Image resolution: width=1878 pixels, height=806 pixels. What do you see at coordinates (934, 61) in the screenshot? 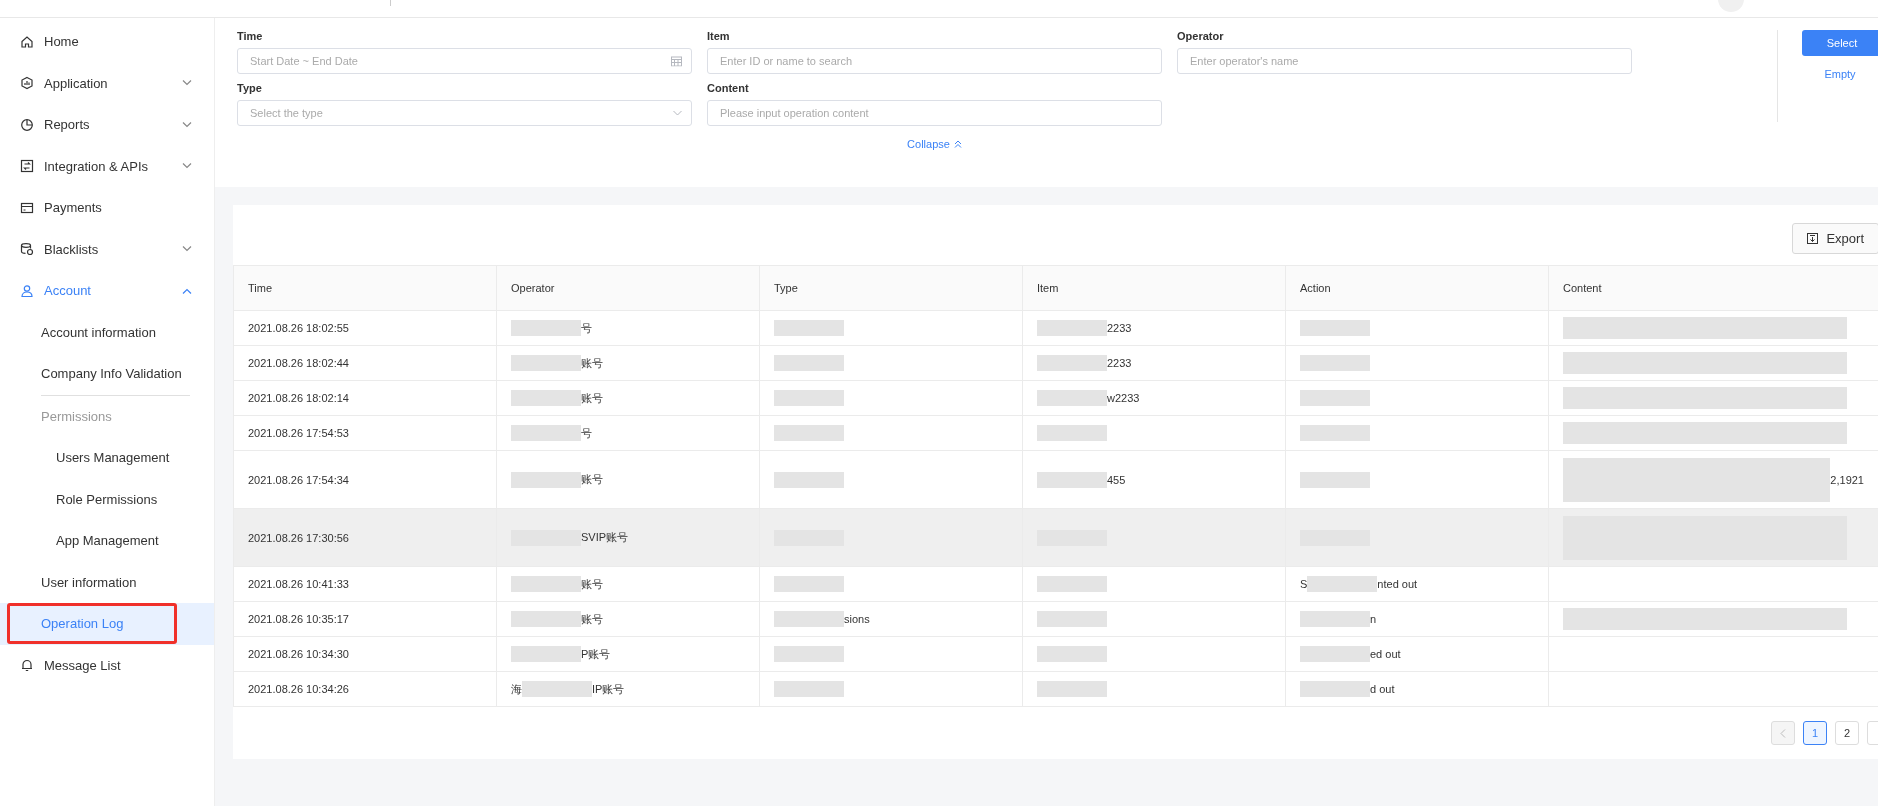
I see `input-field: Enter ID or name to search` at bounding box center [934, 61].